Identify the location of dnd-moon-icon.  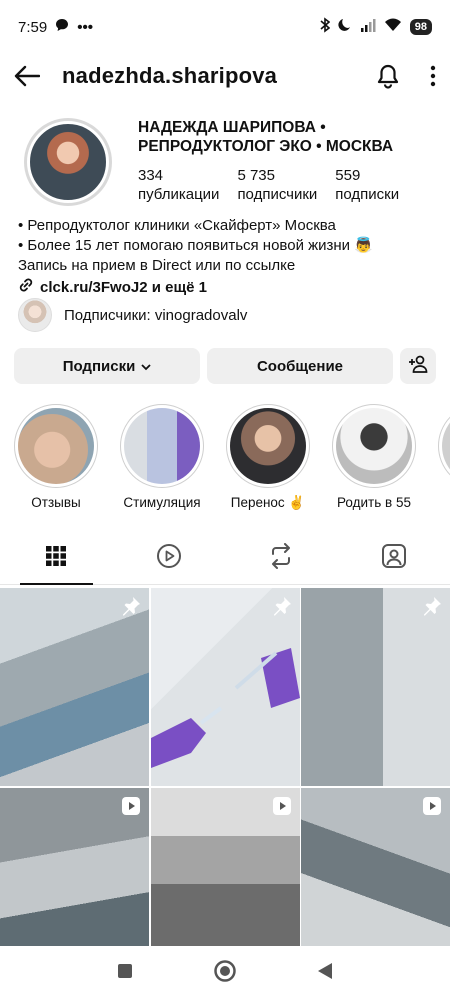
(345, 27).